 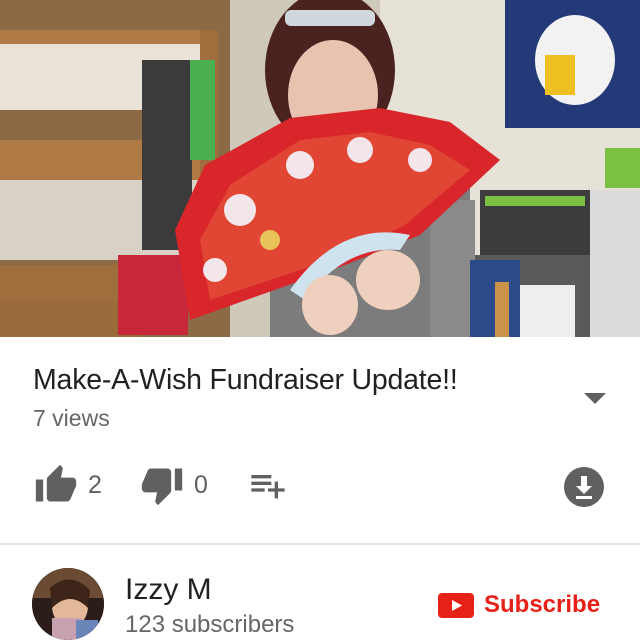 I want to click on divider, so click(x=320, y=544).